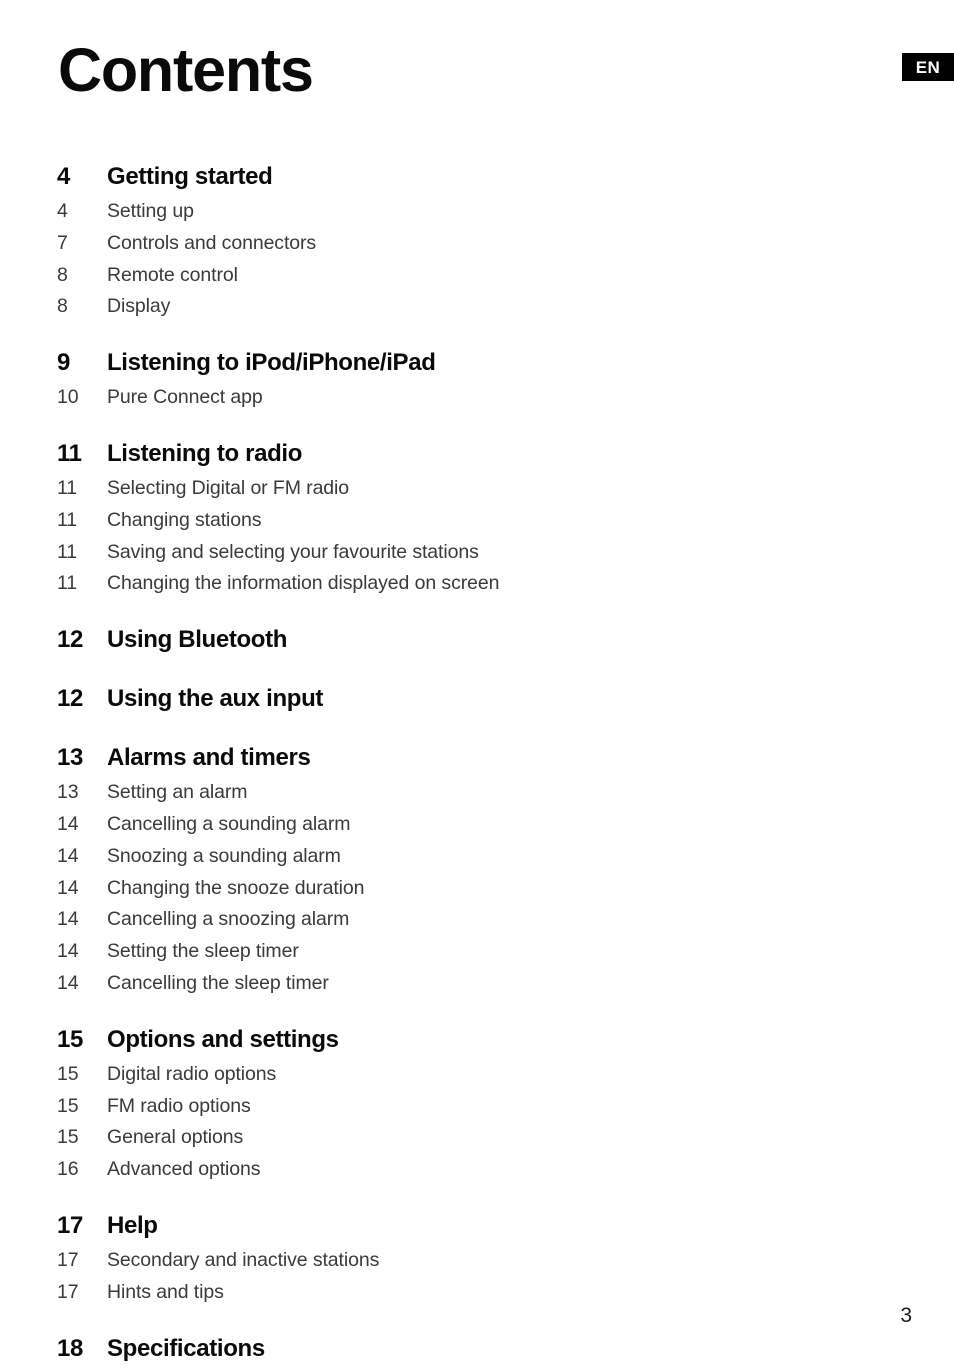 This screenshot has width=954, height=1368. Describe the element at coordinates (223, 1039) in the screenshot. I see `toc-section-label: Options and settings` at that location.